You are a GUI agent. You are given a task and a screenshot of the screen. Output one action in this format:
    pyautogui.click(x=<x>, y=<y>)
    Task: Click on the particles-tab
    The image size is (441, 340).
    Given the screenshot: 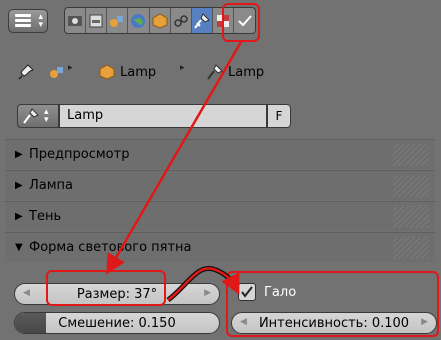 What is the action you would take?
    pyautogui.click(x=244, y=20)
    